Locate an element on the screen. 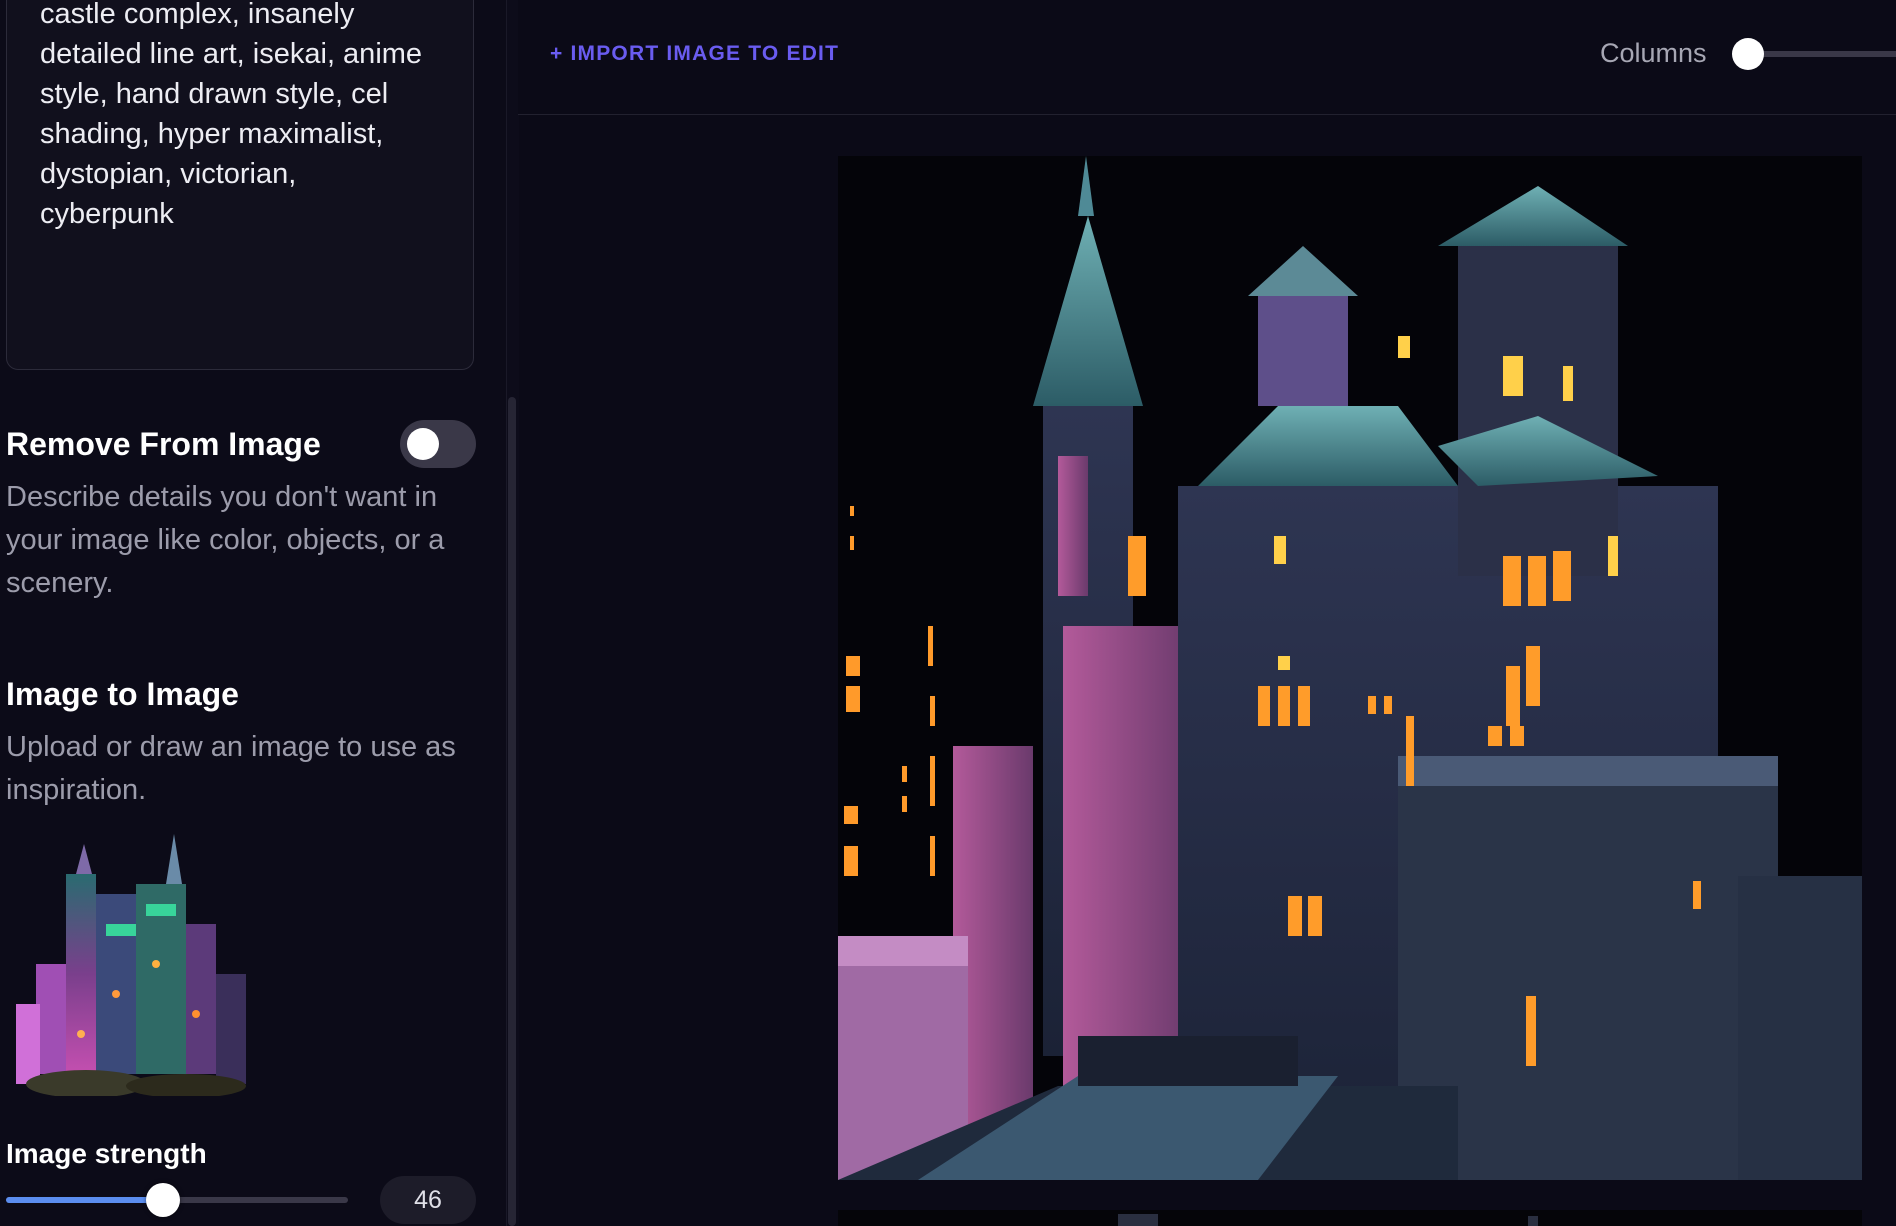  panel-scrollbar is located at coordinates (512, 811).